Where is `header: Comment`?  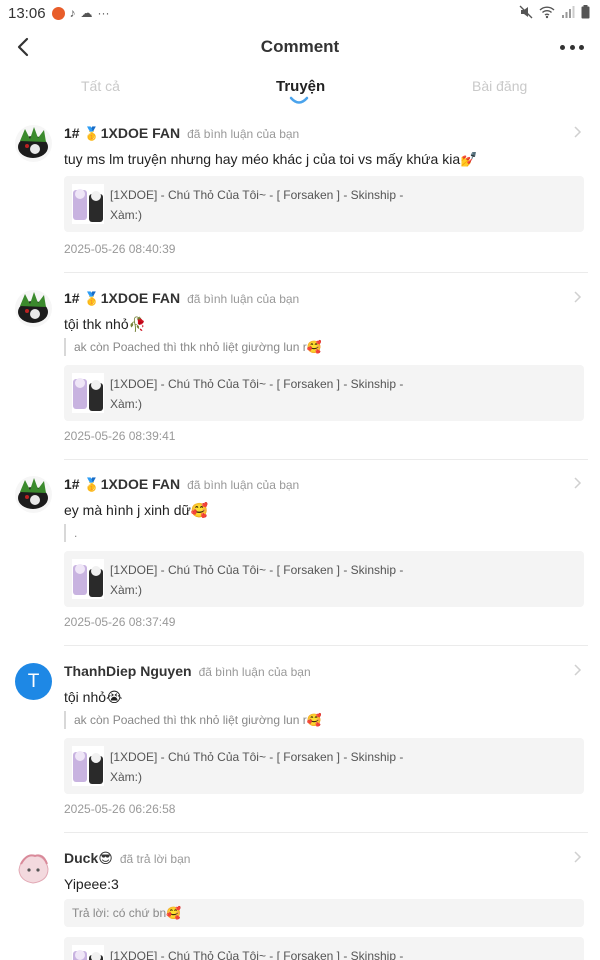 header: Comment is located at coordinates (300, 47).